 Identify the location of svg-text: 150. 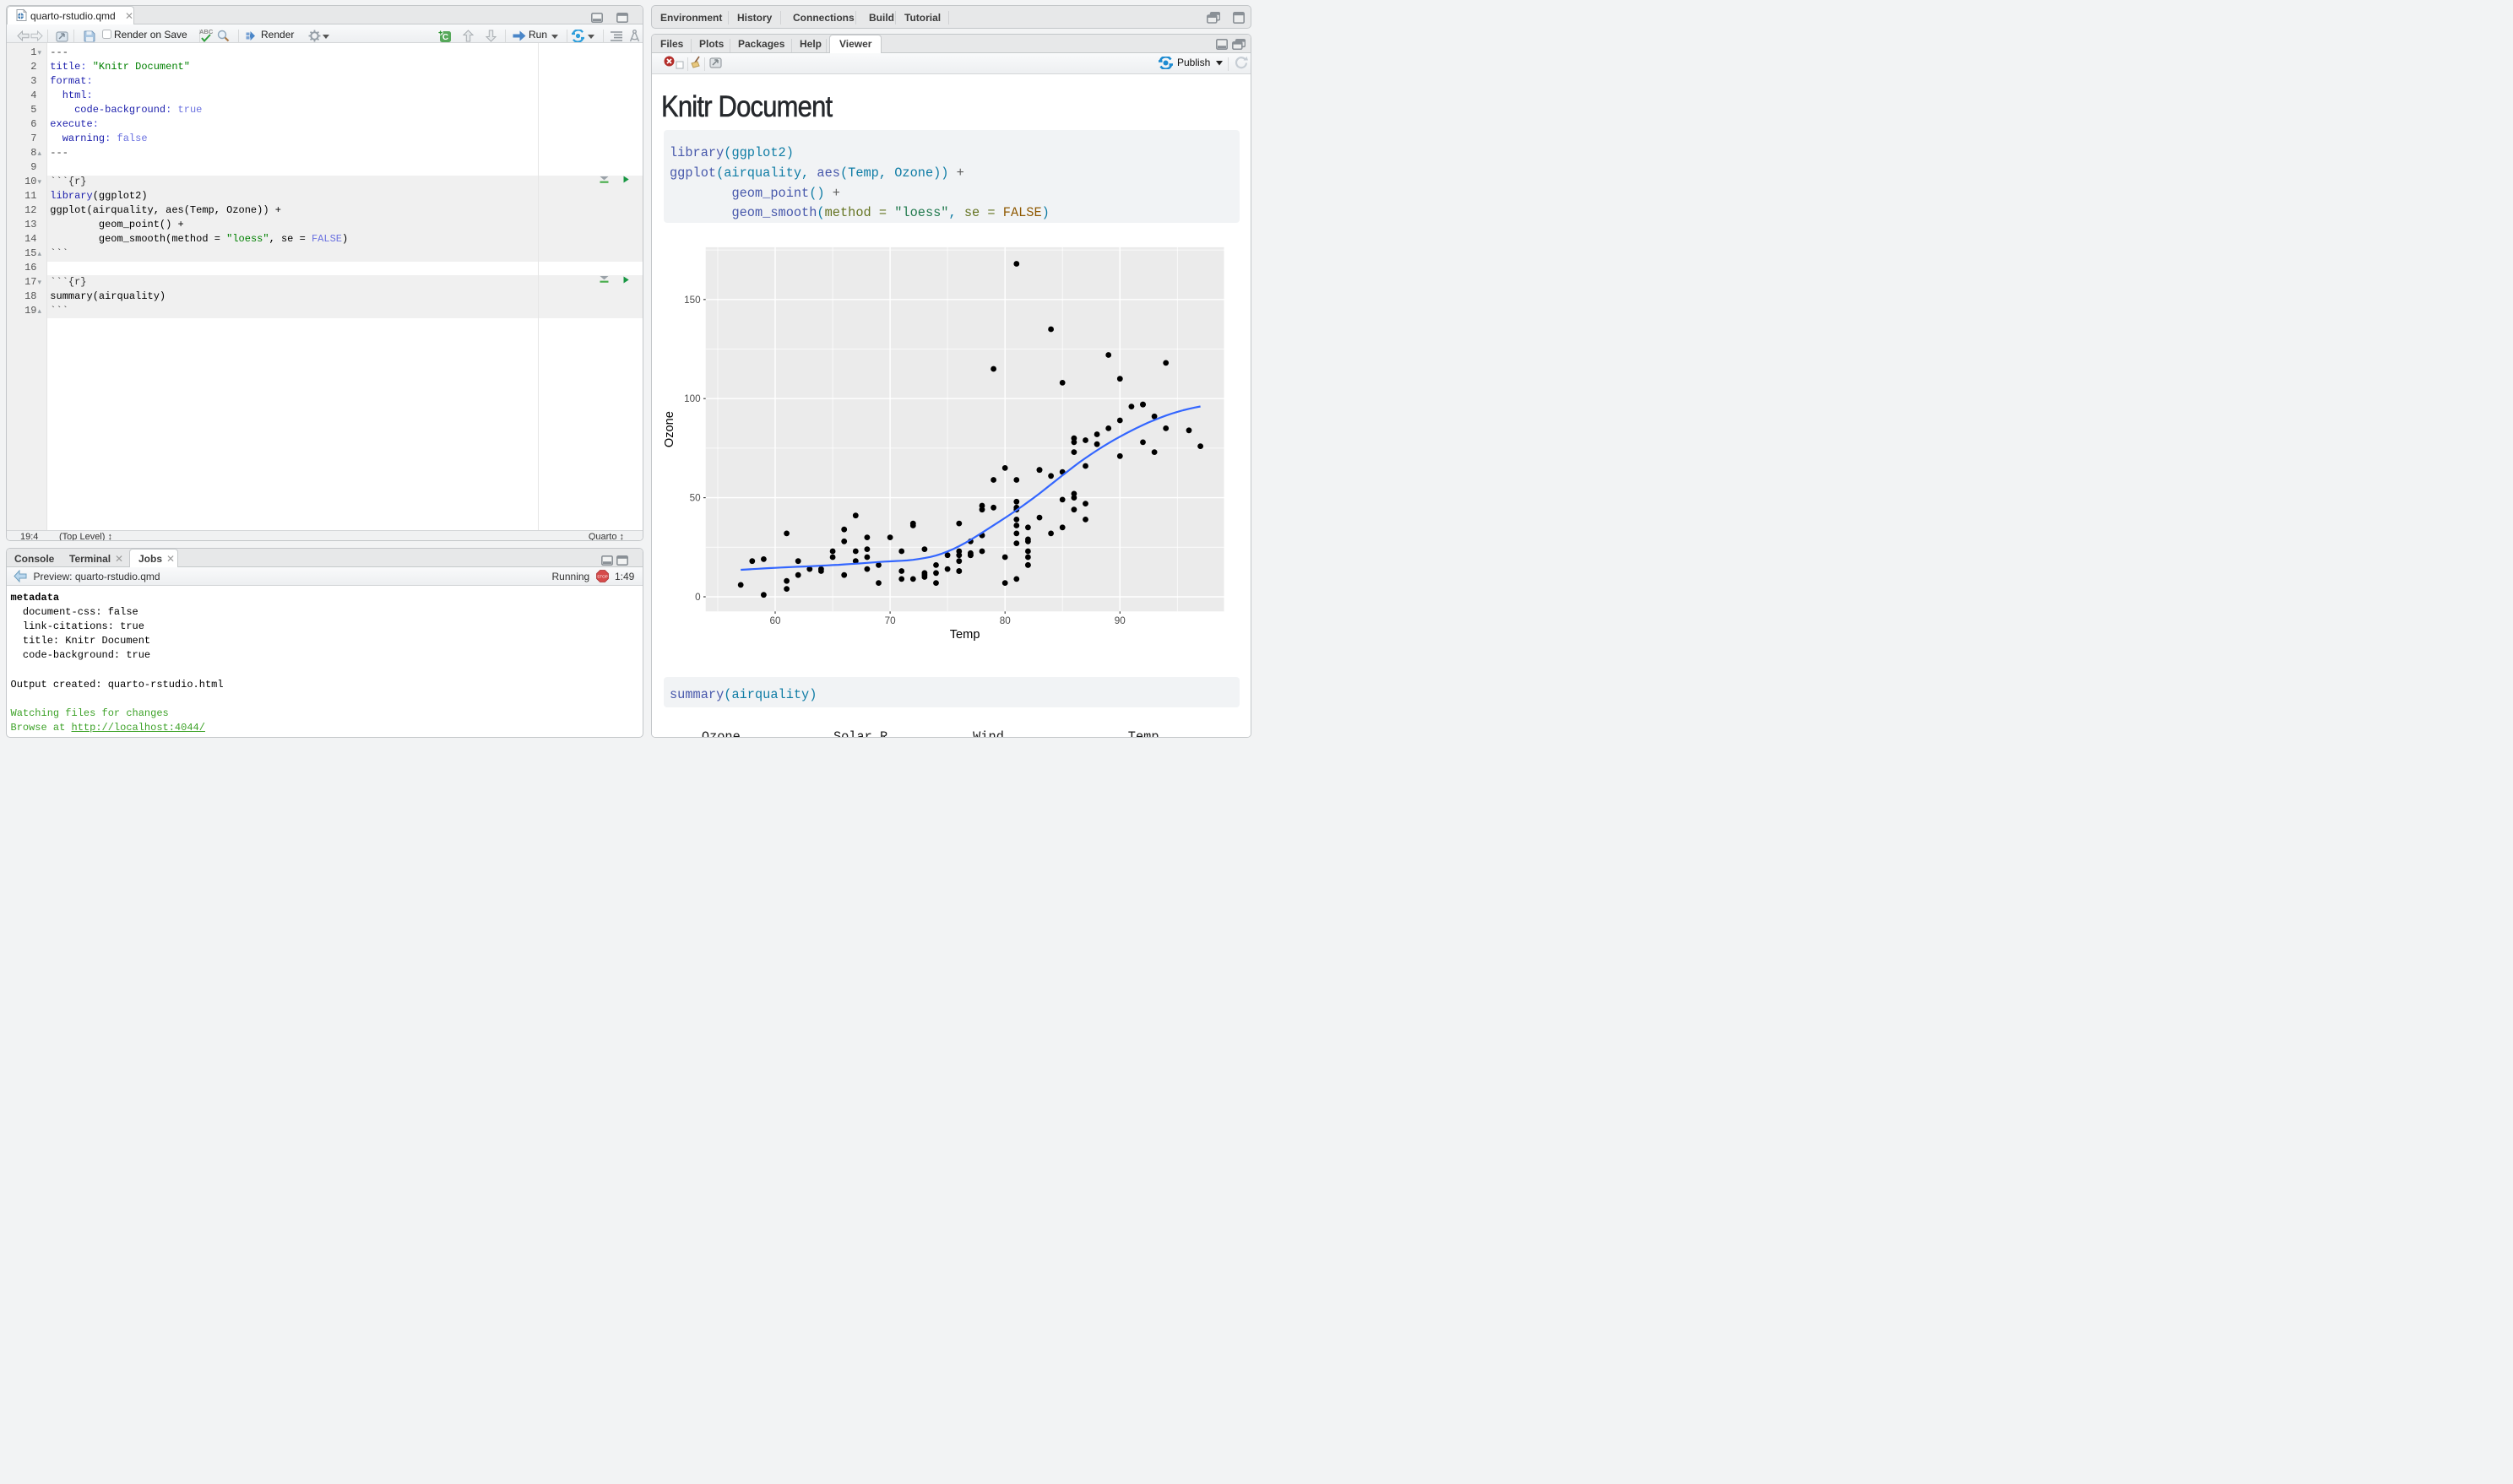
(692, 299).